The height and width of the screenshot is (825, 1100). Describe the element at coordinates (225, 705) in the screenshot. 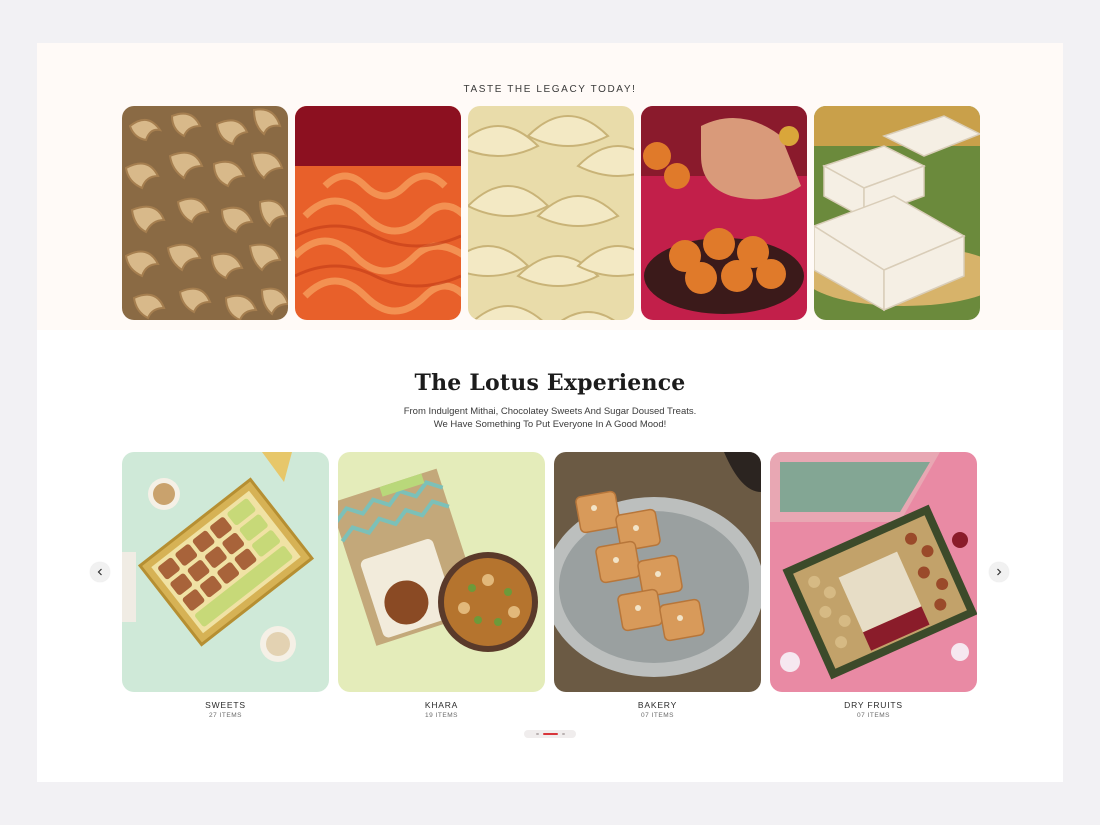

I see `category-name: SWEETS` at that location.